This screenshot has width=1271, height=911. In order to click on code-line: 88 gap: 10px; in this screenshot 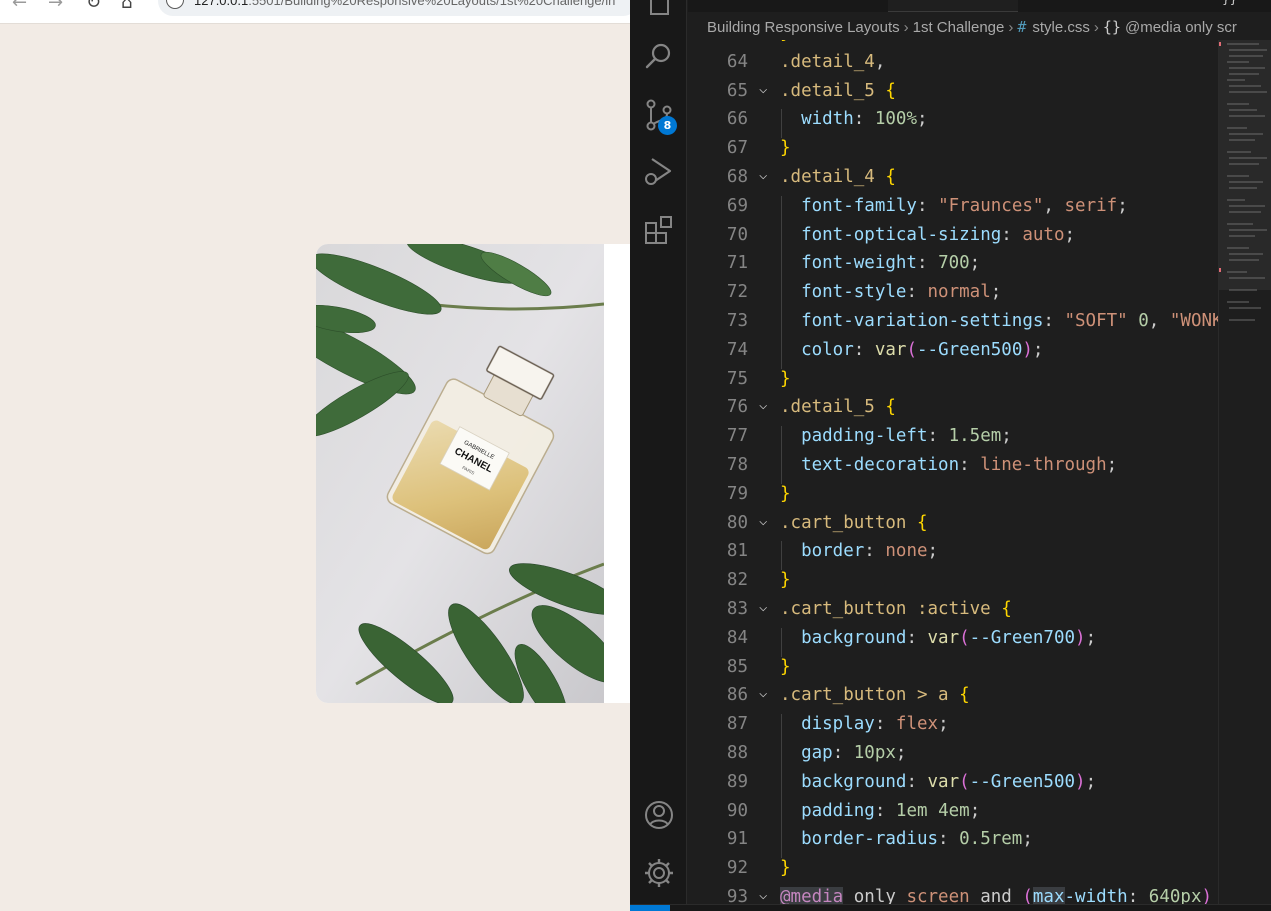, I will do `click(953, 757)`.